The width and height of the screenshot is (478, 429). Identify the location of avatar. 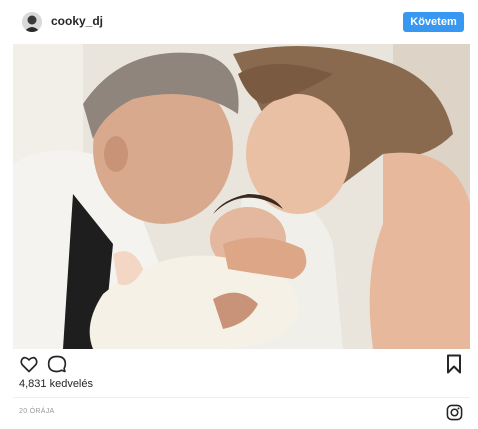
(32, 22).